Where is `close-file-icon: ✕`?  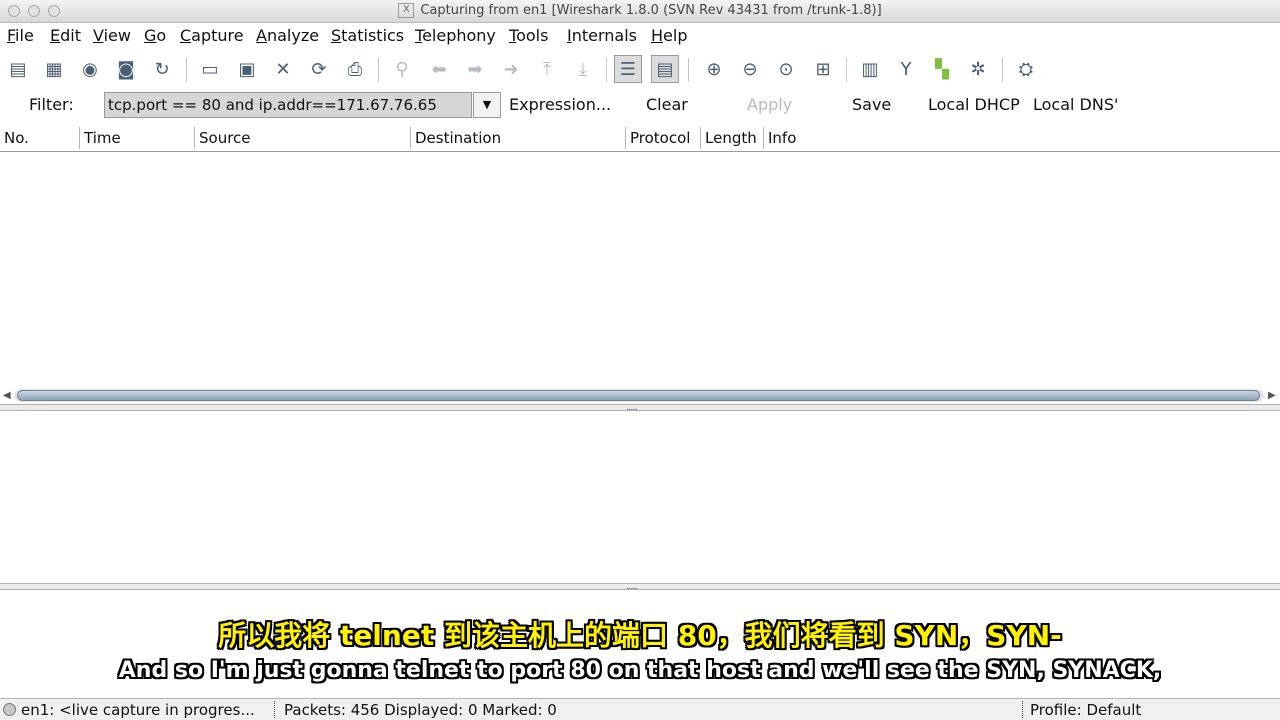 close-file-icon: ✕ is located at coordinates (283, 69).